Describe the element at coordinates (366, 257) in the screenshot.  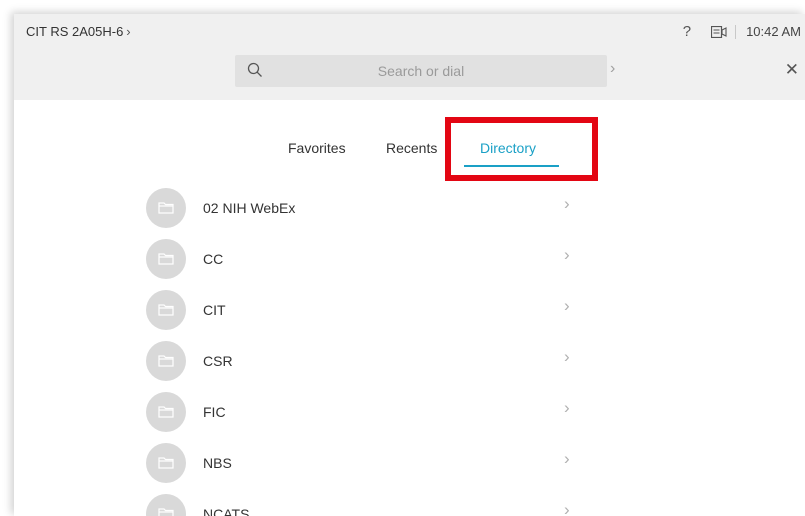
I see `list-item: CC ›` at that location.